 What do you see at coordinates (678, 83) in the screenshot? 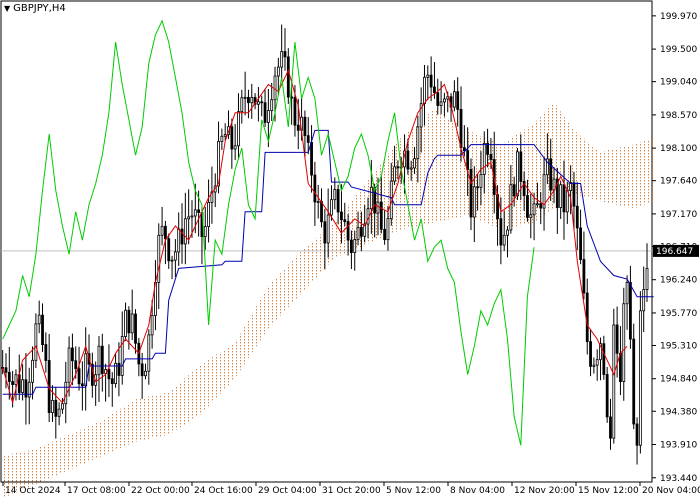
I see `price-tick-label: 199.040` at bounding box center [678, 83].